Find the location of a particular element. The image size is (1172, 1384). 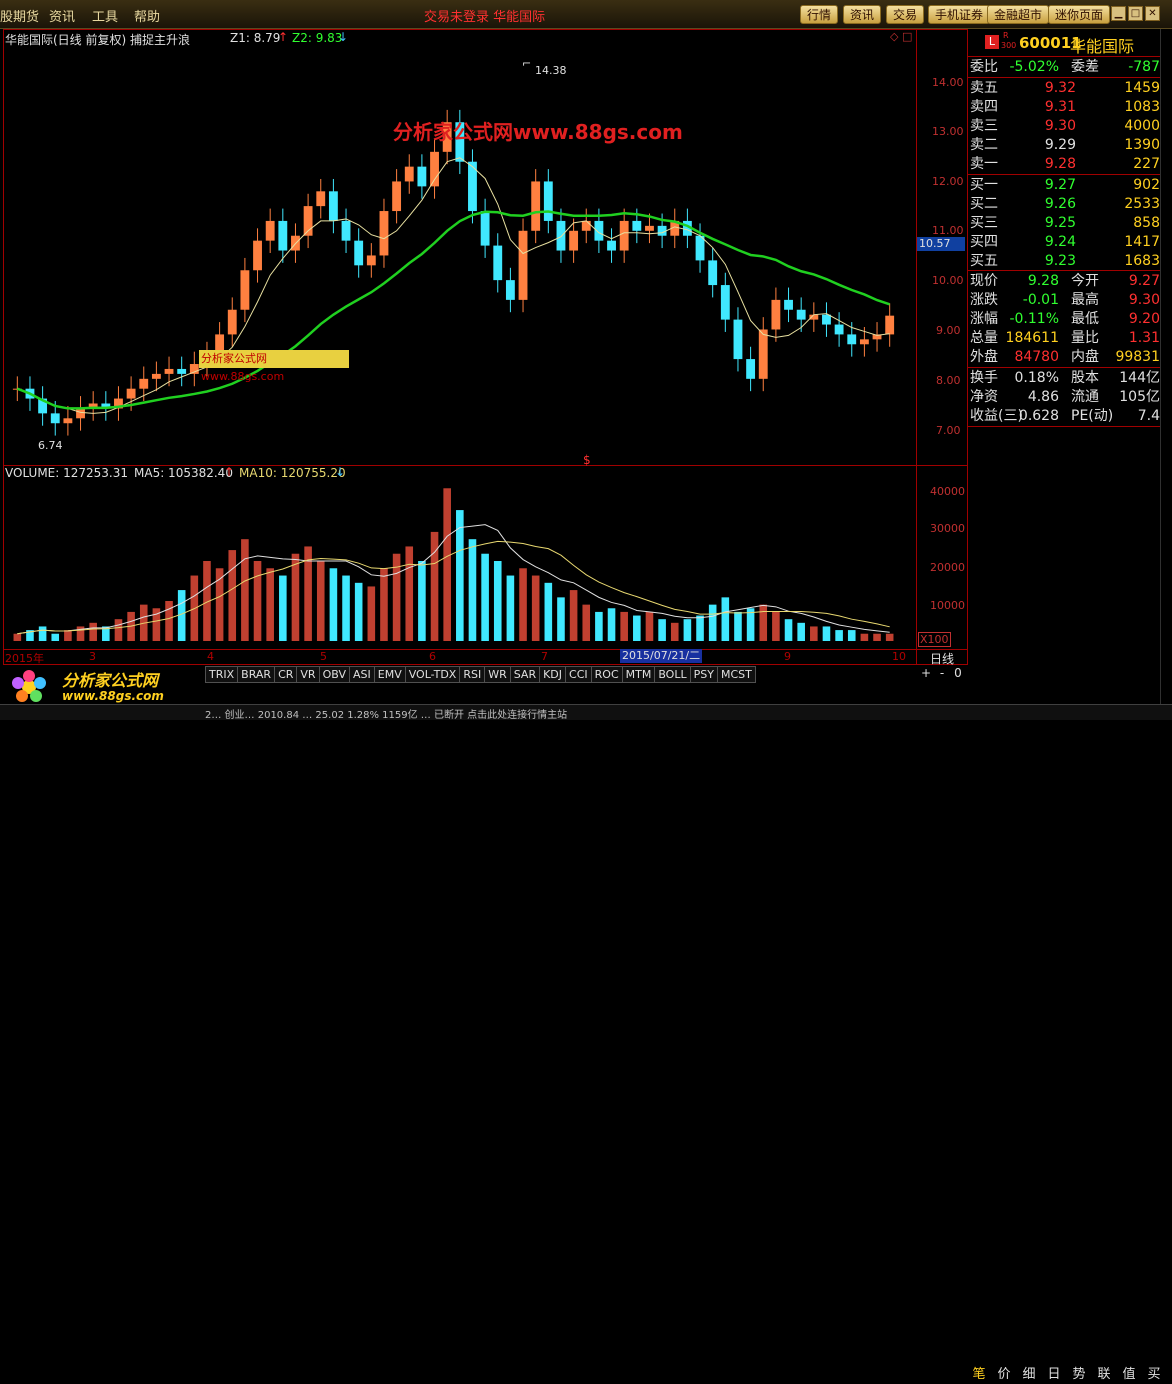

trade-button: 交易 is located at coordinates (905, 14).